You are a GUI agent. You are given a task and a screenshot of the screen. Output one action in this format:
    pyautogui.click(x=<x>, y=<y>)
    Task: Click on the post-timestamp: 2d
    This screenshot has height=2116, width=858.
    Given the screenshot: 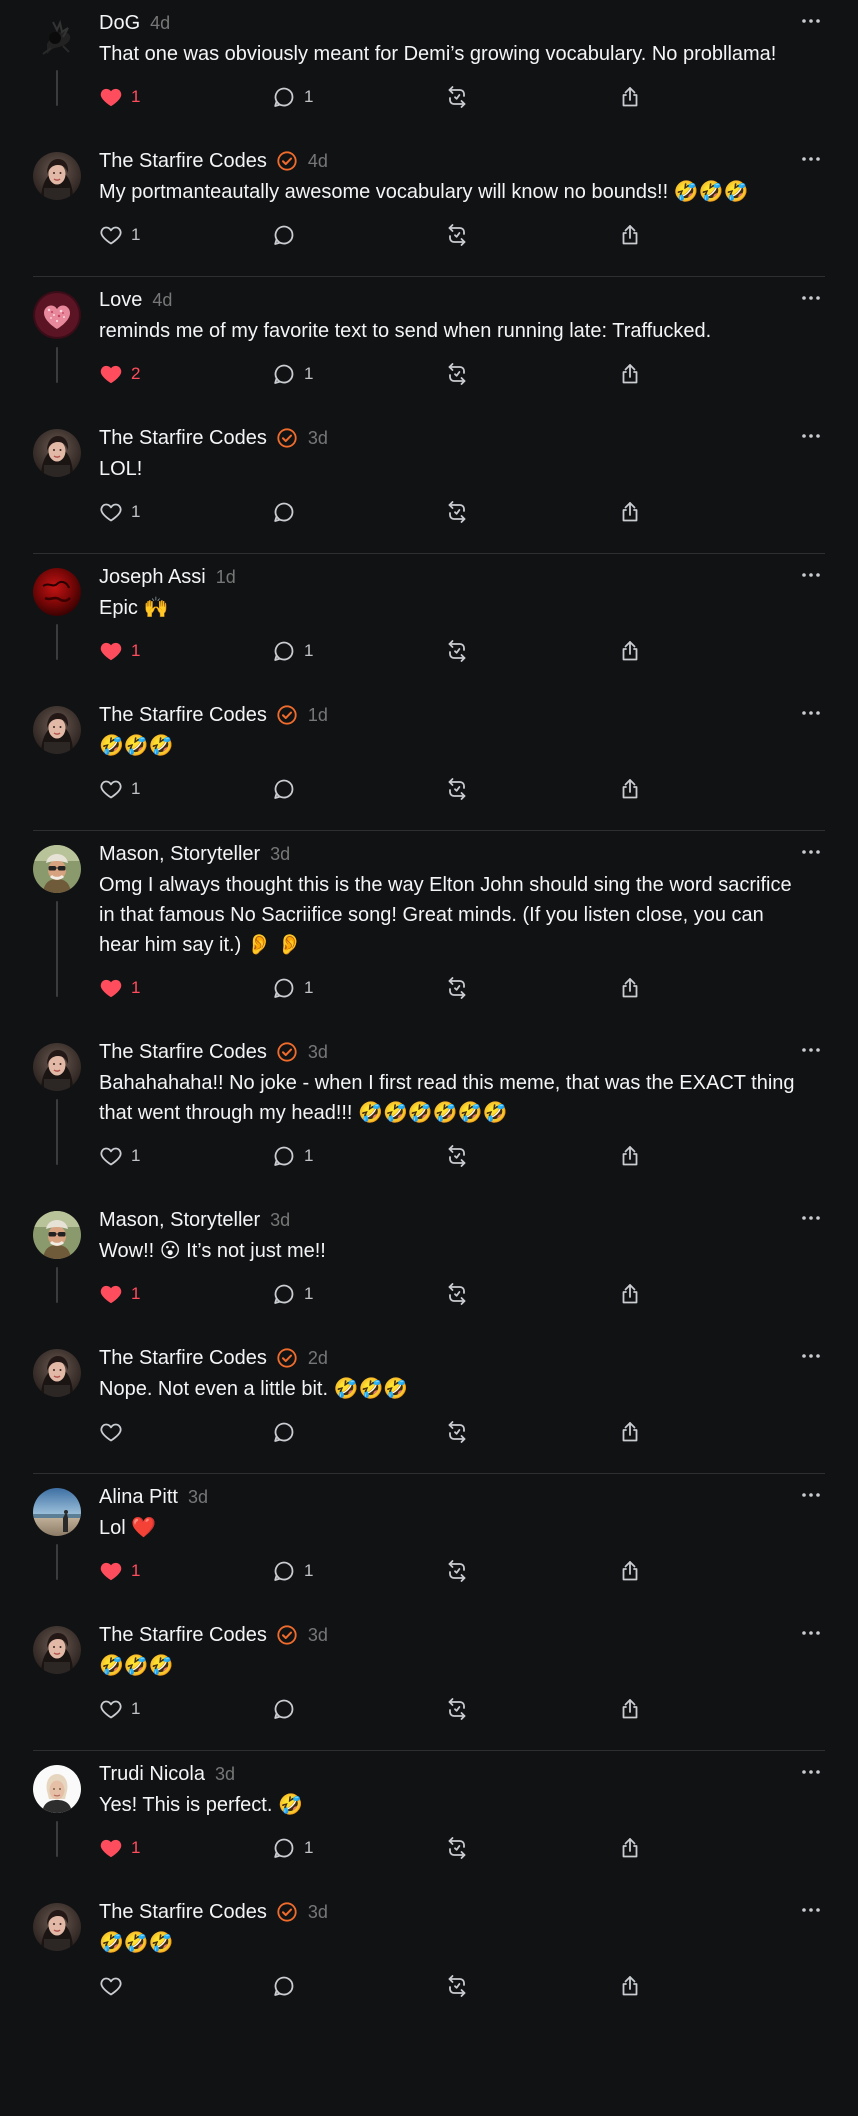 What is the action you would take?
    pyautogui.click(x=318, y=1358)
    